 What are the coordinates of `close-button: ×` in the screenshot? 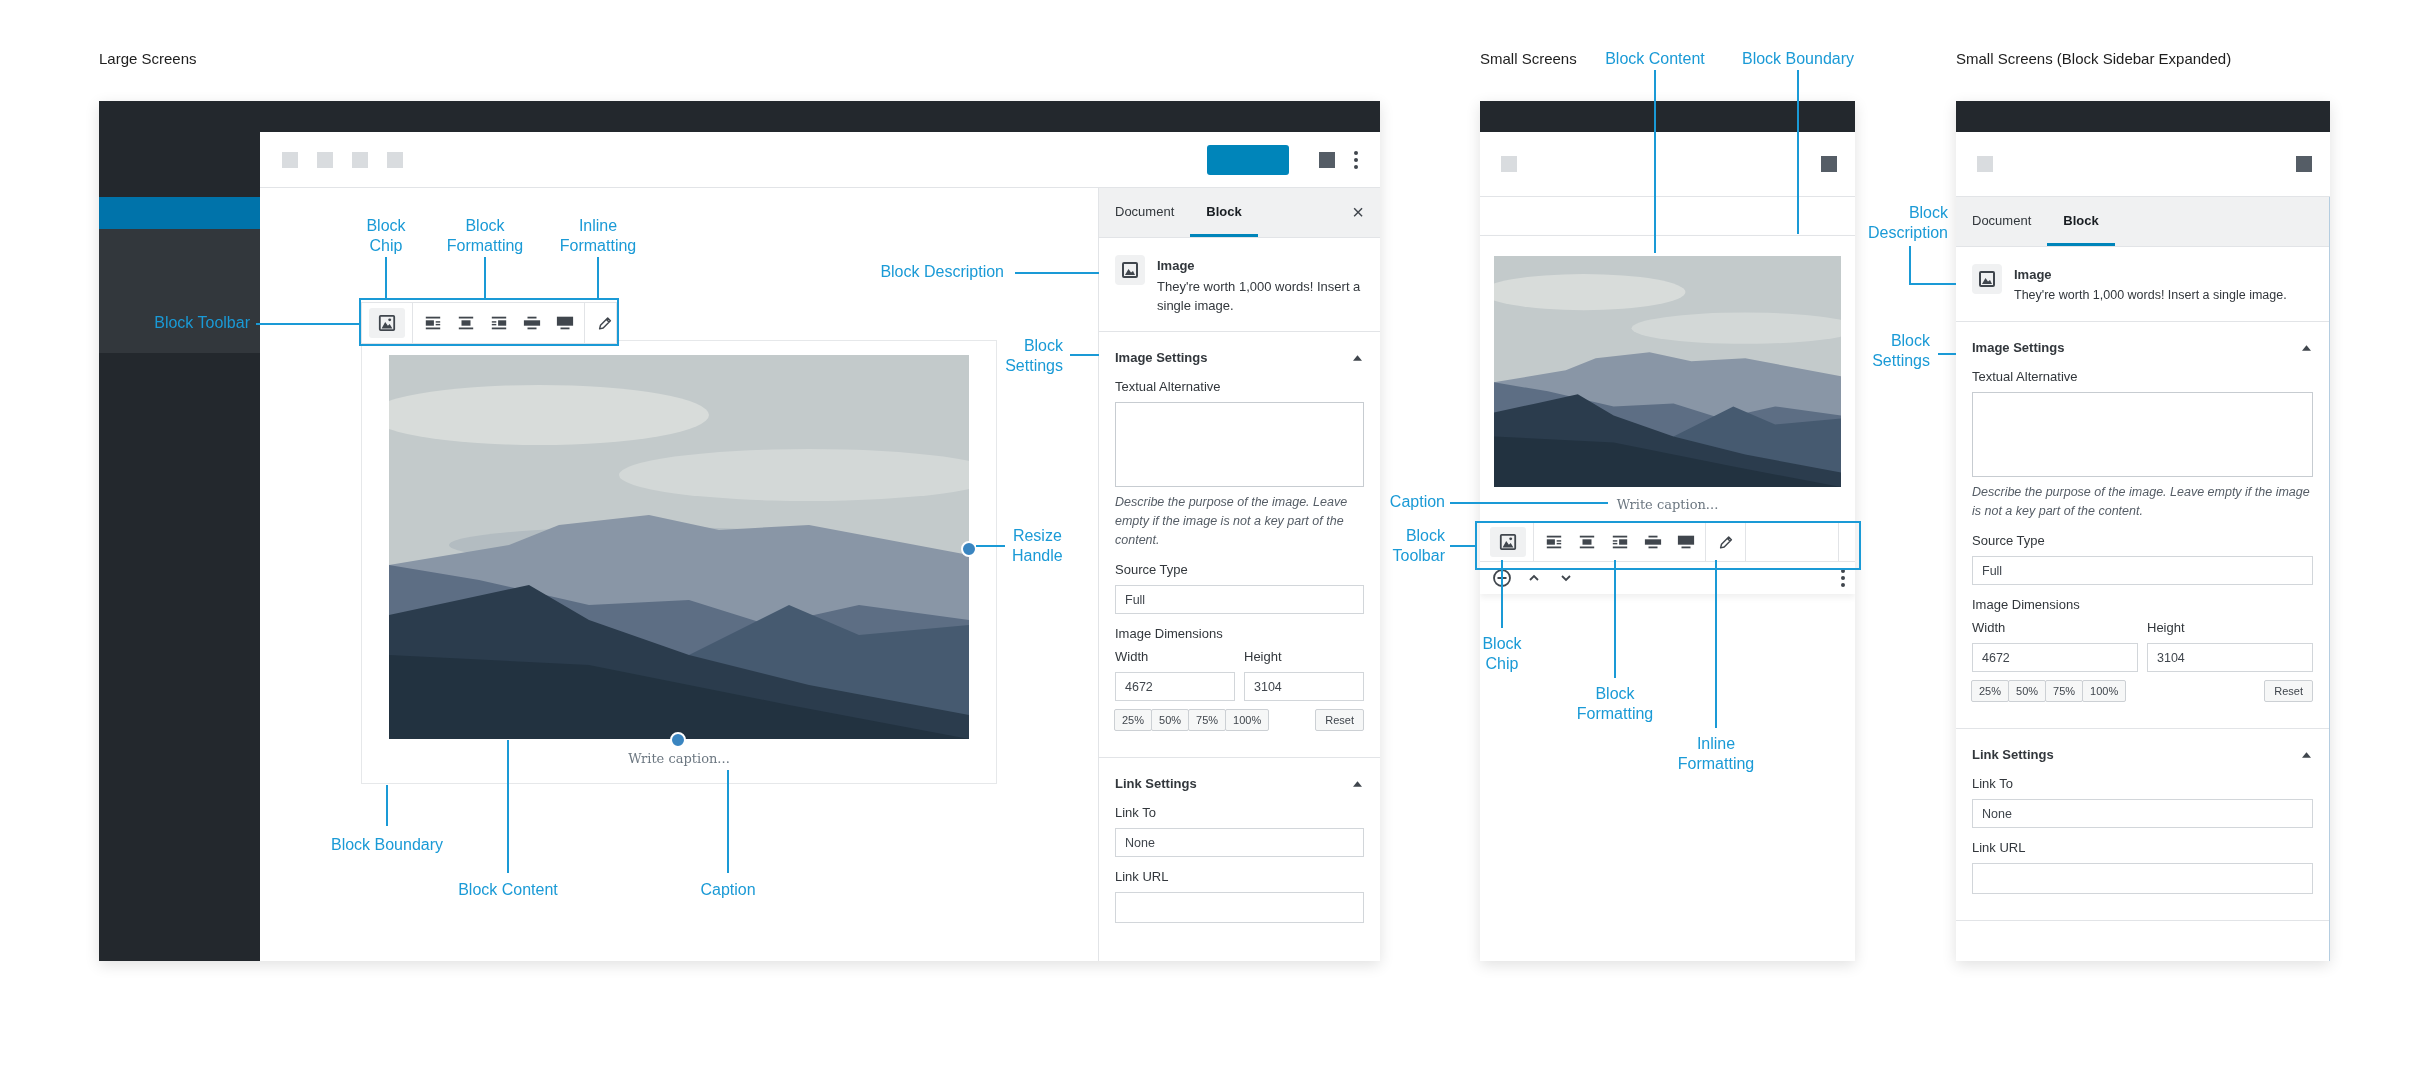 It's located at (1358, 212).